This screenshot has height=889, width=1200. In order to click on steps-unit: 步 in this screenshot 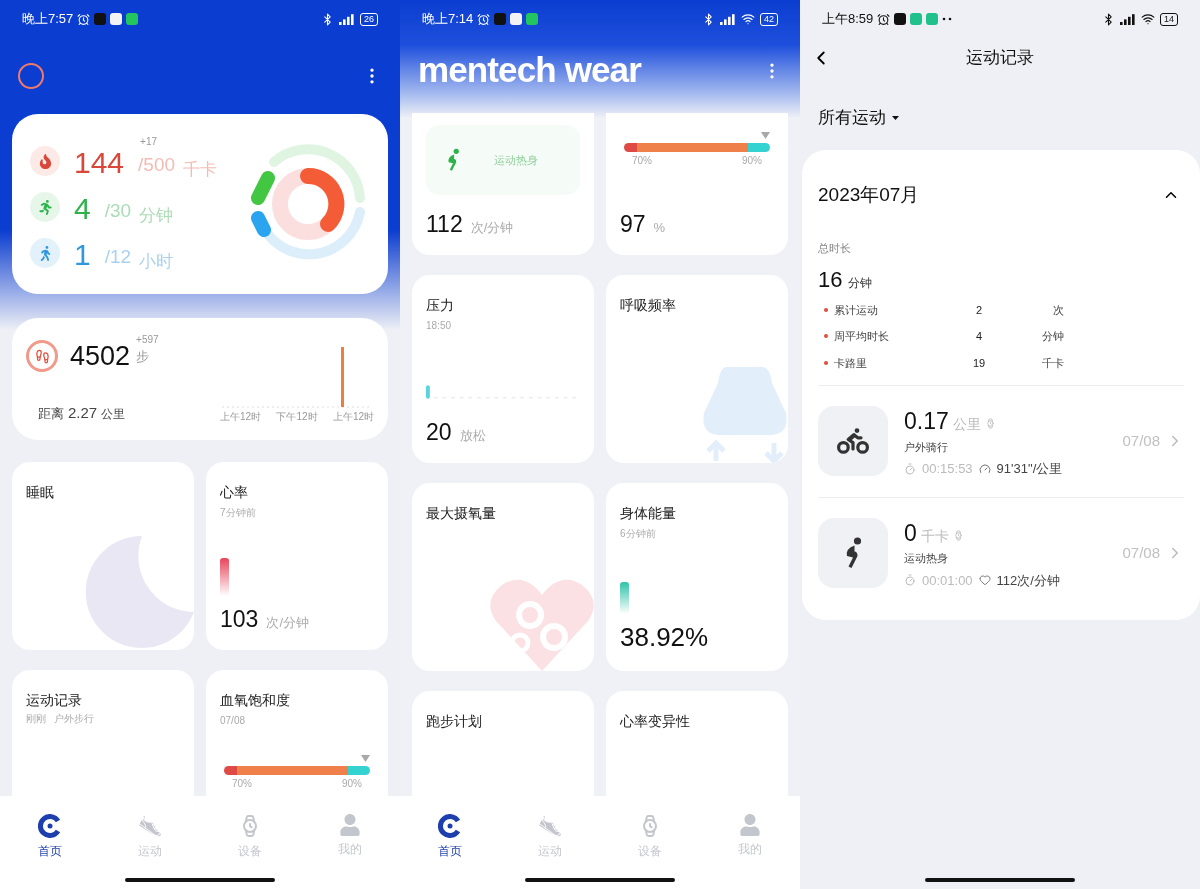, I will do `click(143, 357)`.